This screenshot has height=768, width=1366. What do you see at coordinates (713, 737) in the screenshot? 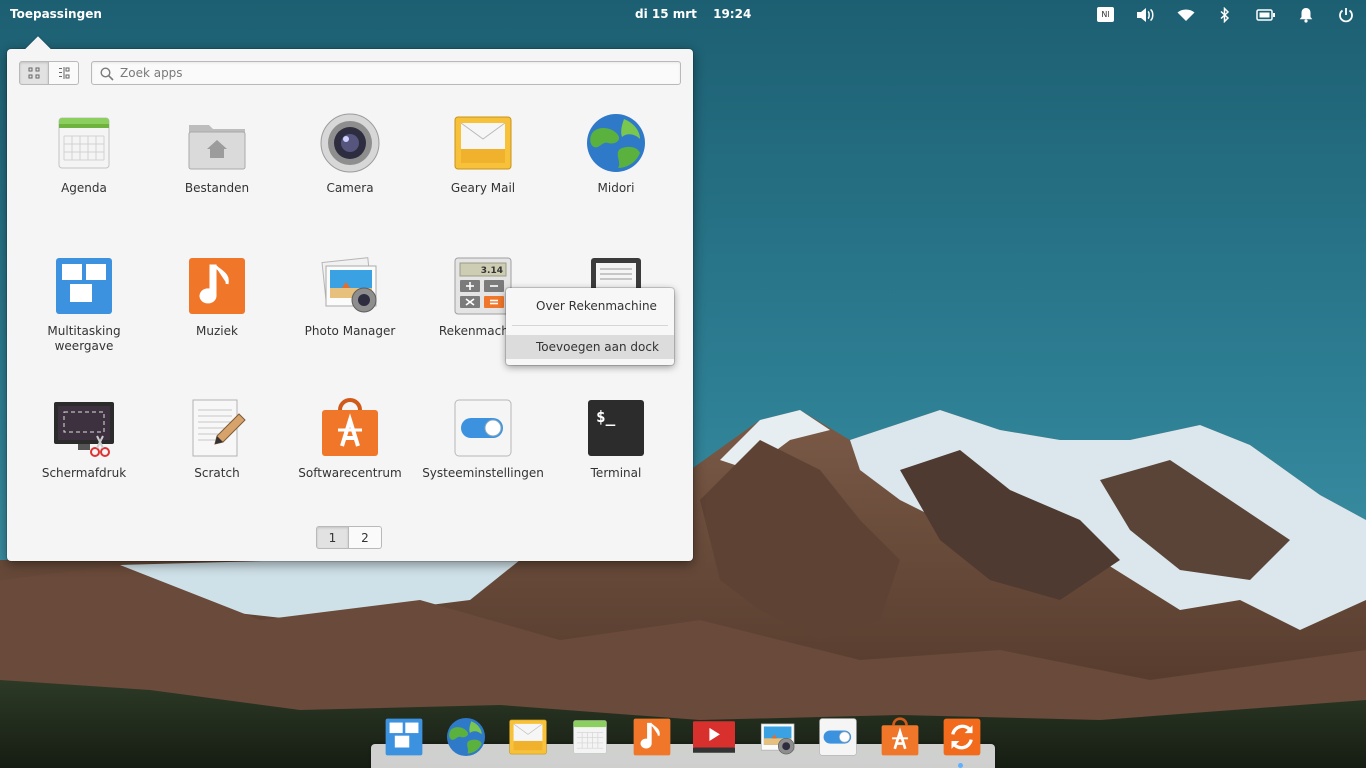
I see `video-icon` at bounding box center [713, 737].